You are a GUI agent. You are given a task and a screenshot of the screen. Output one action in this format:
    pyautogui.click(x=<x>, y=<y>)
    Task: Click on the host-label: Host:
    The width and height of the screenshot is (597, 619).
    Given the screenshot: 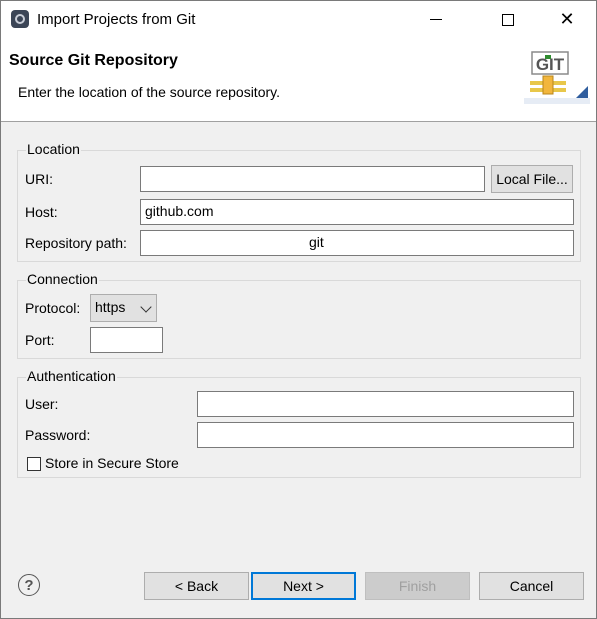 What is the action you would take?
    pyautogui.click(x=41, y=212)
    